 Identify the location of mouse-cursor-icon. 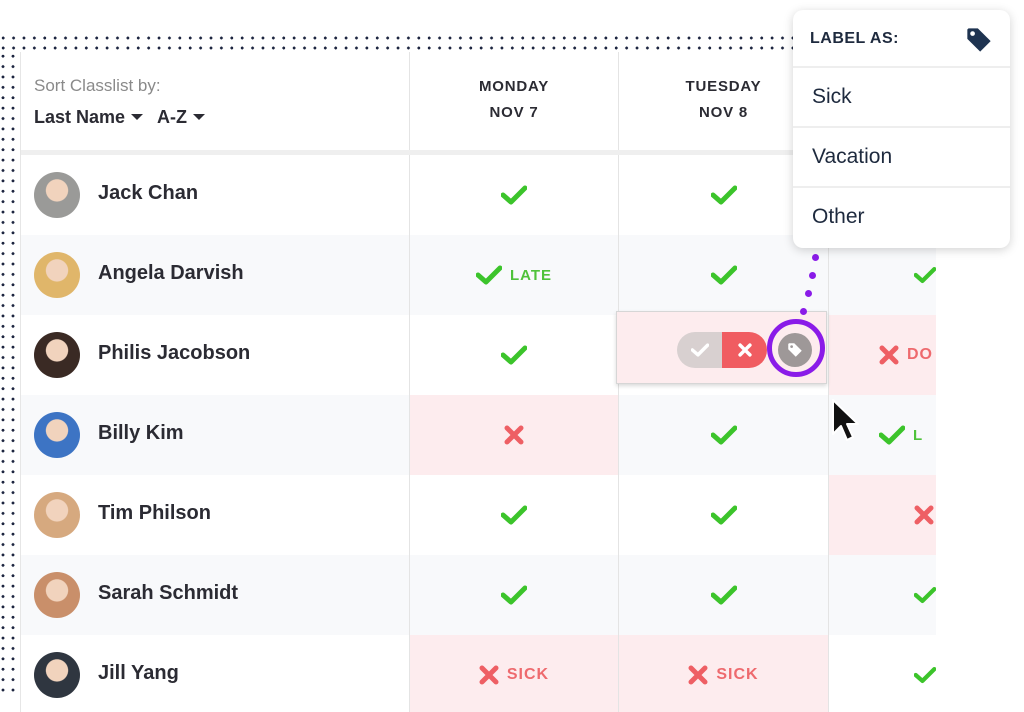
(845, 420).